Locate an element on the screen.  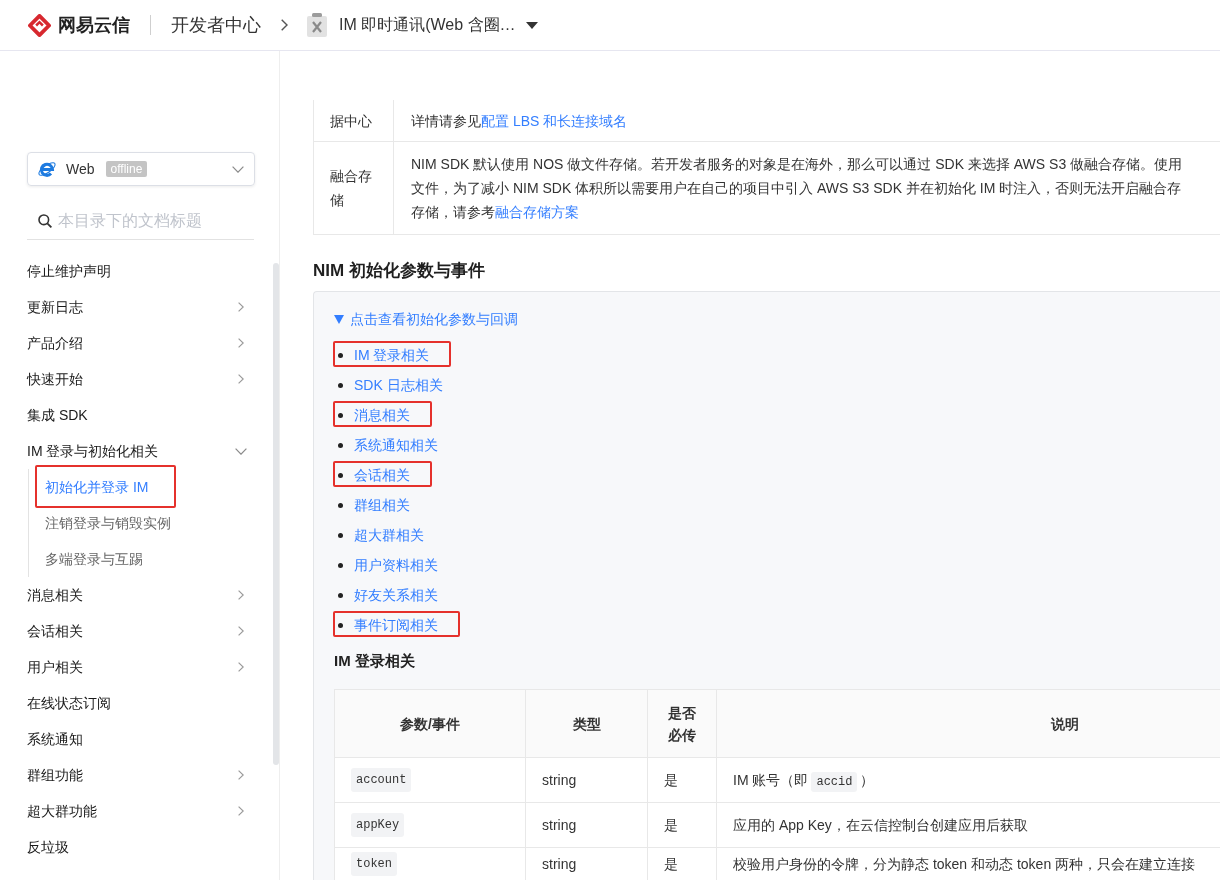
cell-text: IM 账号（即 accid ） is located at coordinates (804, 780).